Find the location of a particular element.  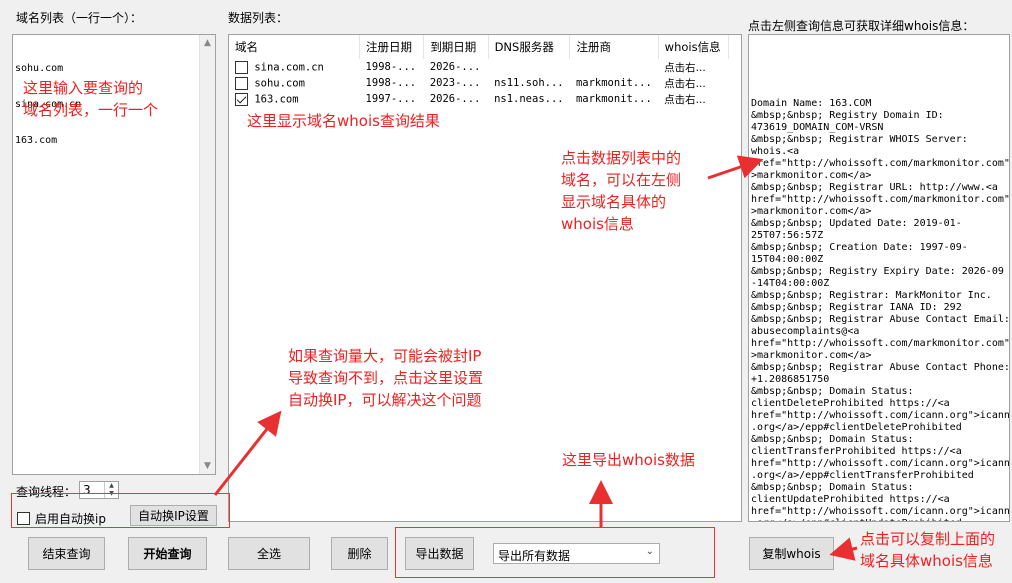

arrow-to-whois is located at coordinates (735, 167).